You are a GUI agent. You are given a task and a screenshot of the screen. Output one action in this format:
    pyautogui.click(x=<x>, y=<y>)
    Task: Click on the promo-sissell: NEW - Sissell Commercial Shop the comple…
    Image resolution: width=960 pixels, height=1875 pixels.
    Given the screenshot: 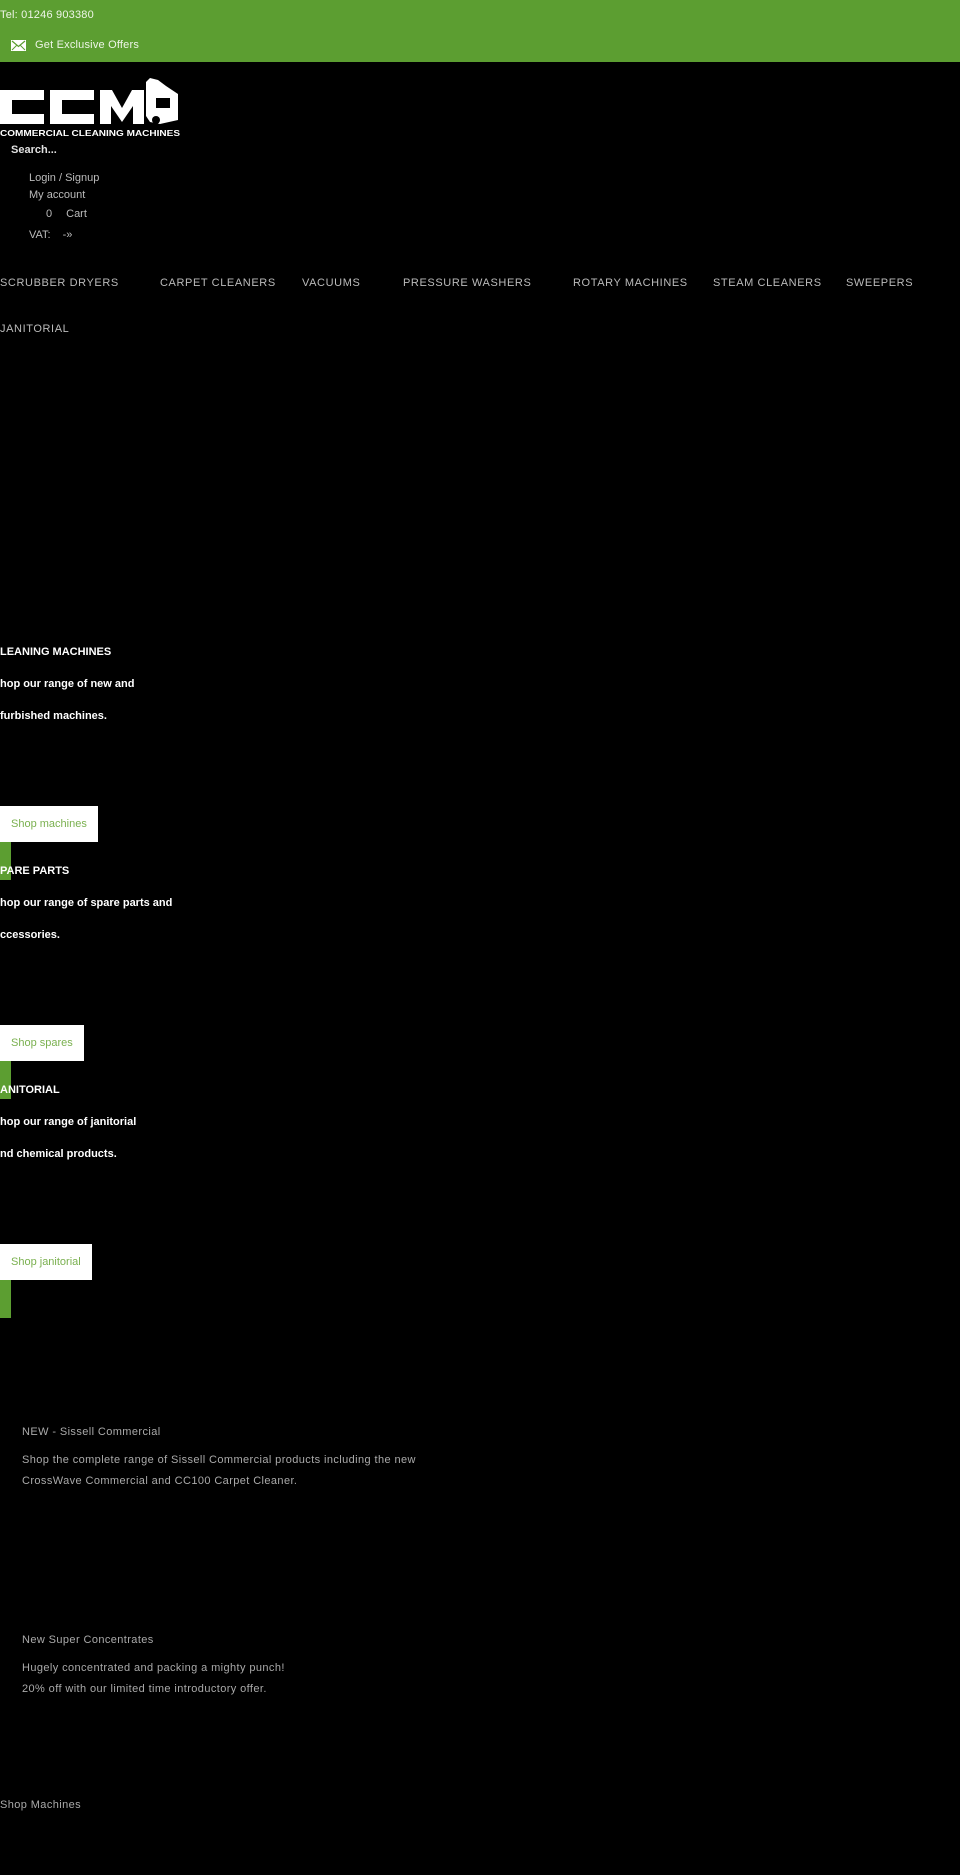 What is the action you would take?
    pyautogui.click(x=219, y=1459)
    